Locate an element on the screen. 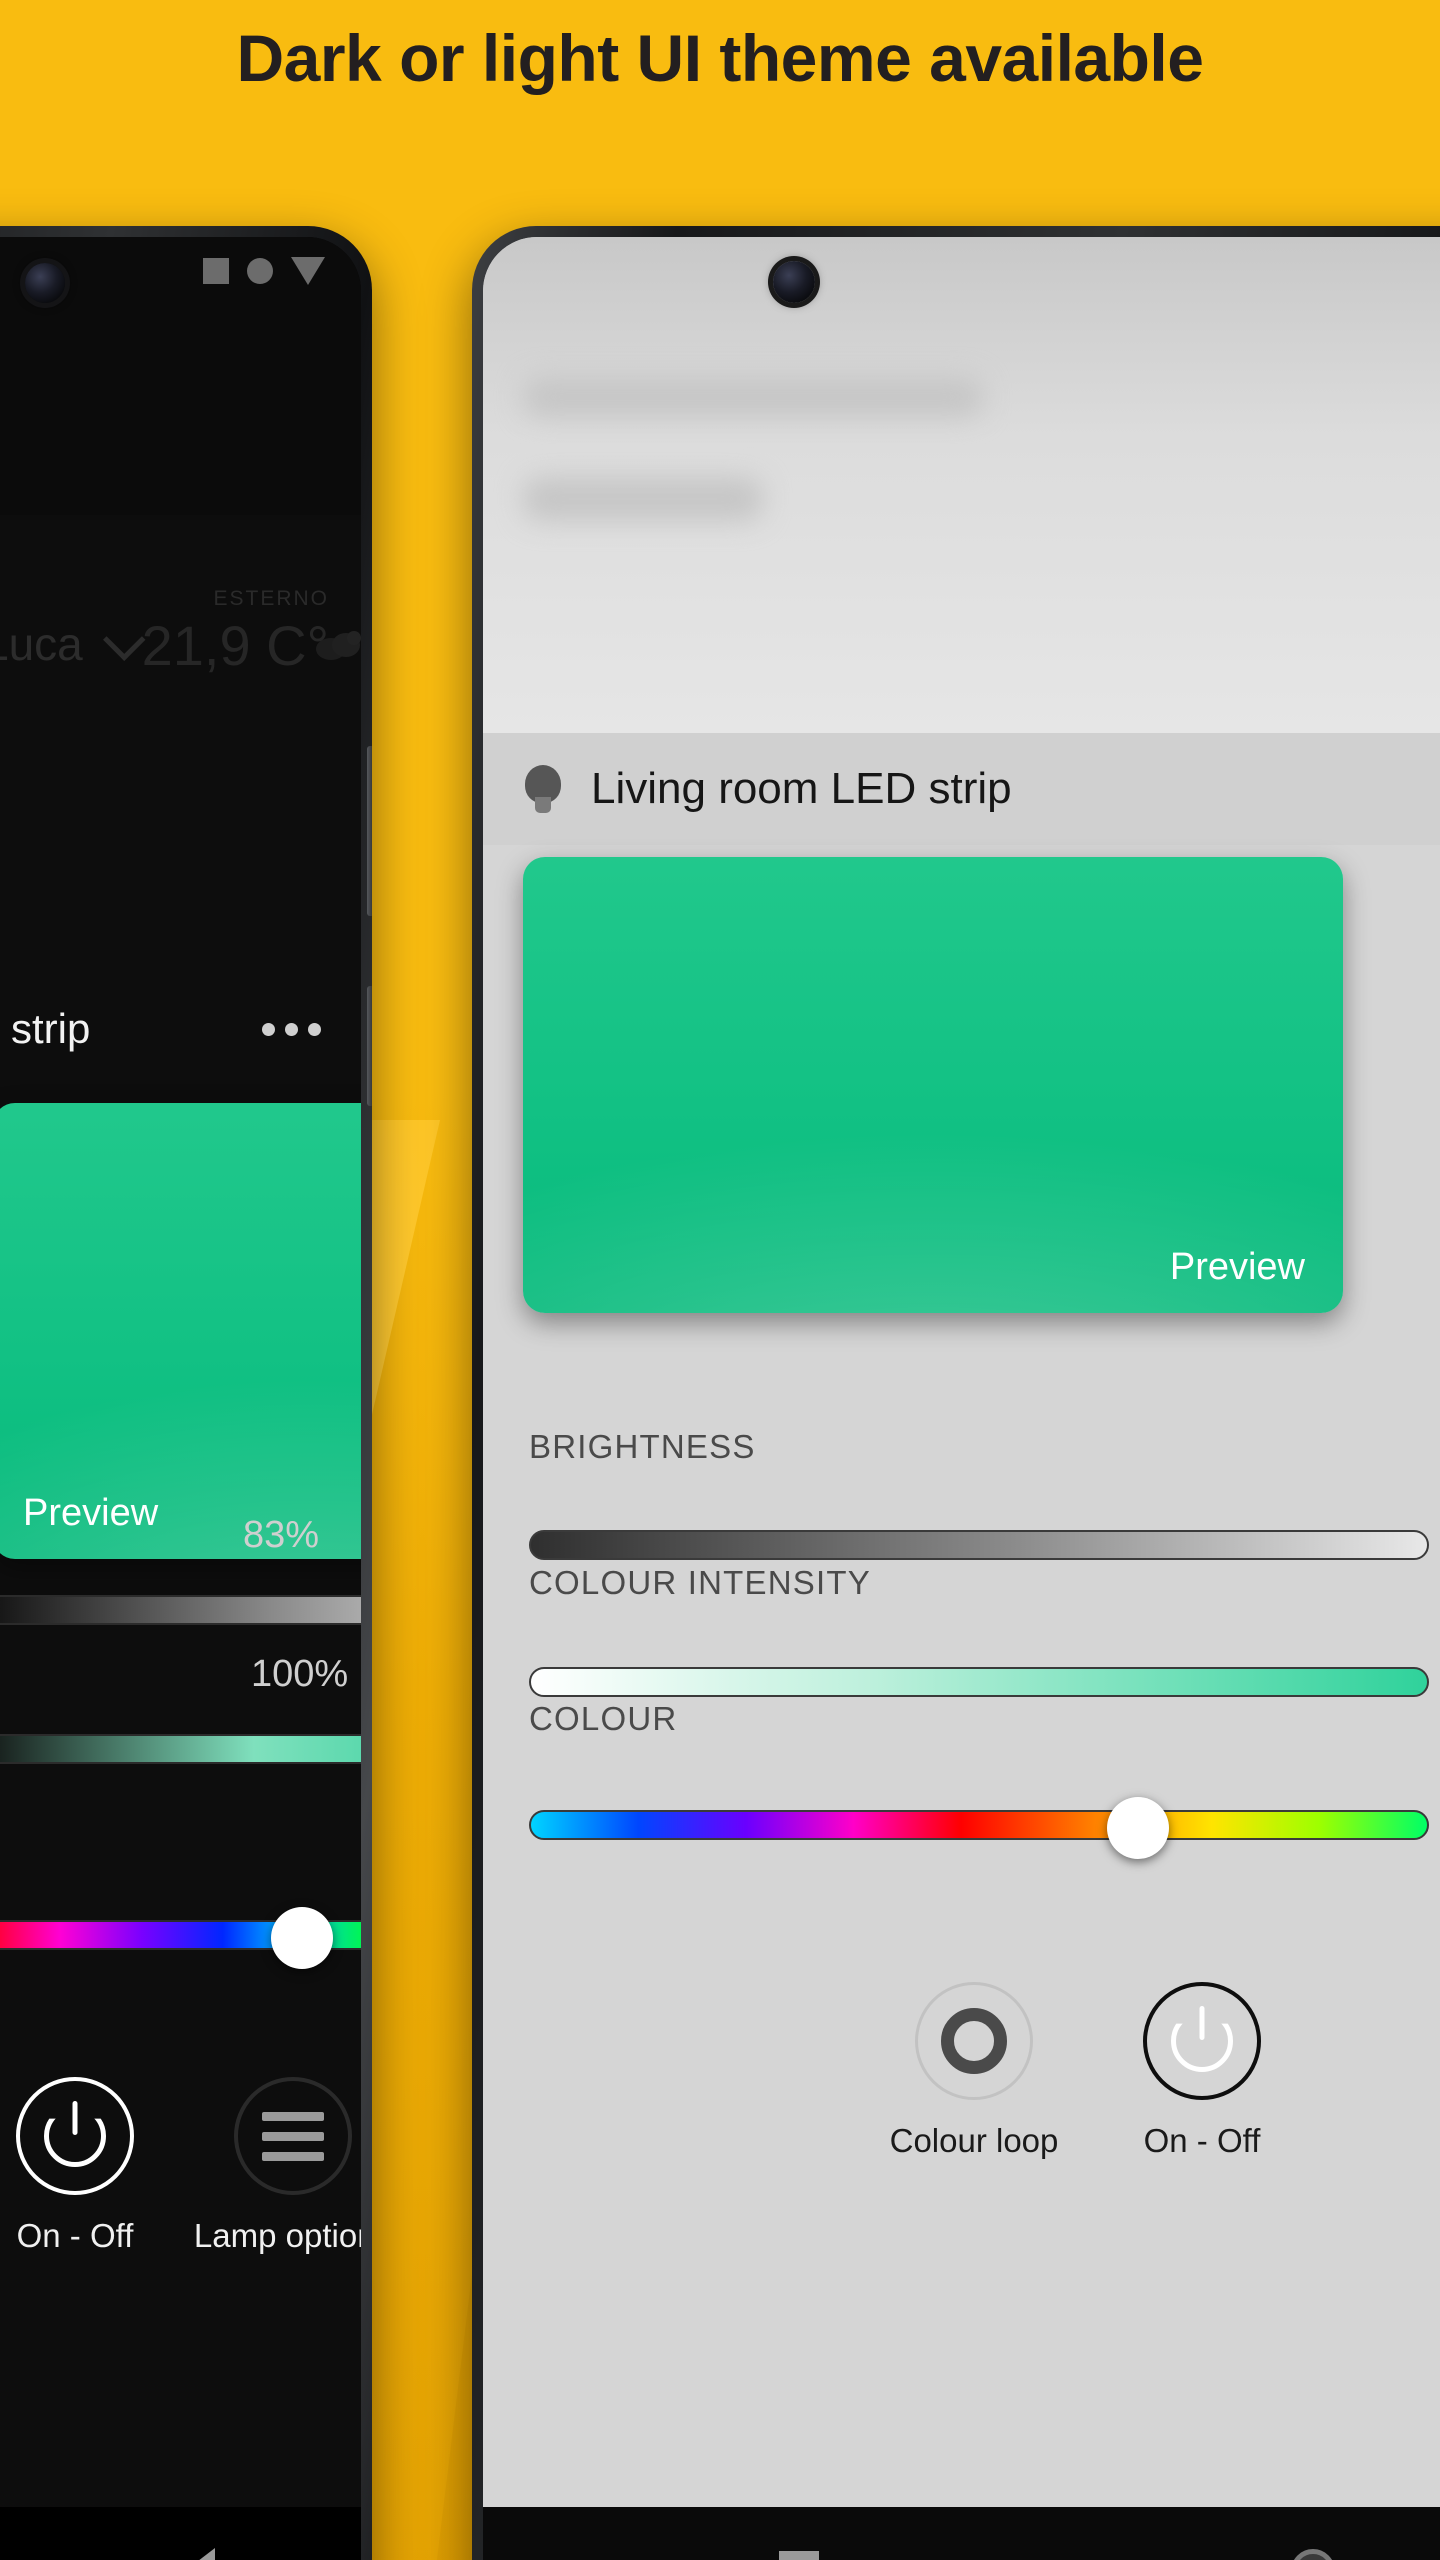 Image resolution: width=1440 pixels, height=2560 pixels. dark-intensity-value: 100% is located at coordinates (300, 1674).